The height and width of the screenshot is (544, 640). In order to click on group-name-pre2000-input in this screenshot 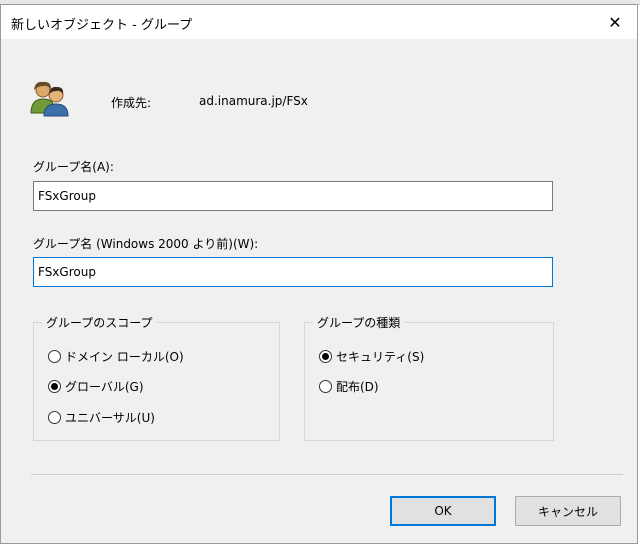, I will do `click(293, 272)`.